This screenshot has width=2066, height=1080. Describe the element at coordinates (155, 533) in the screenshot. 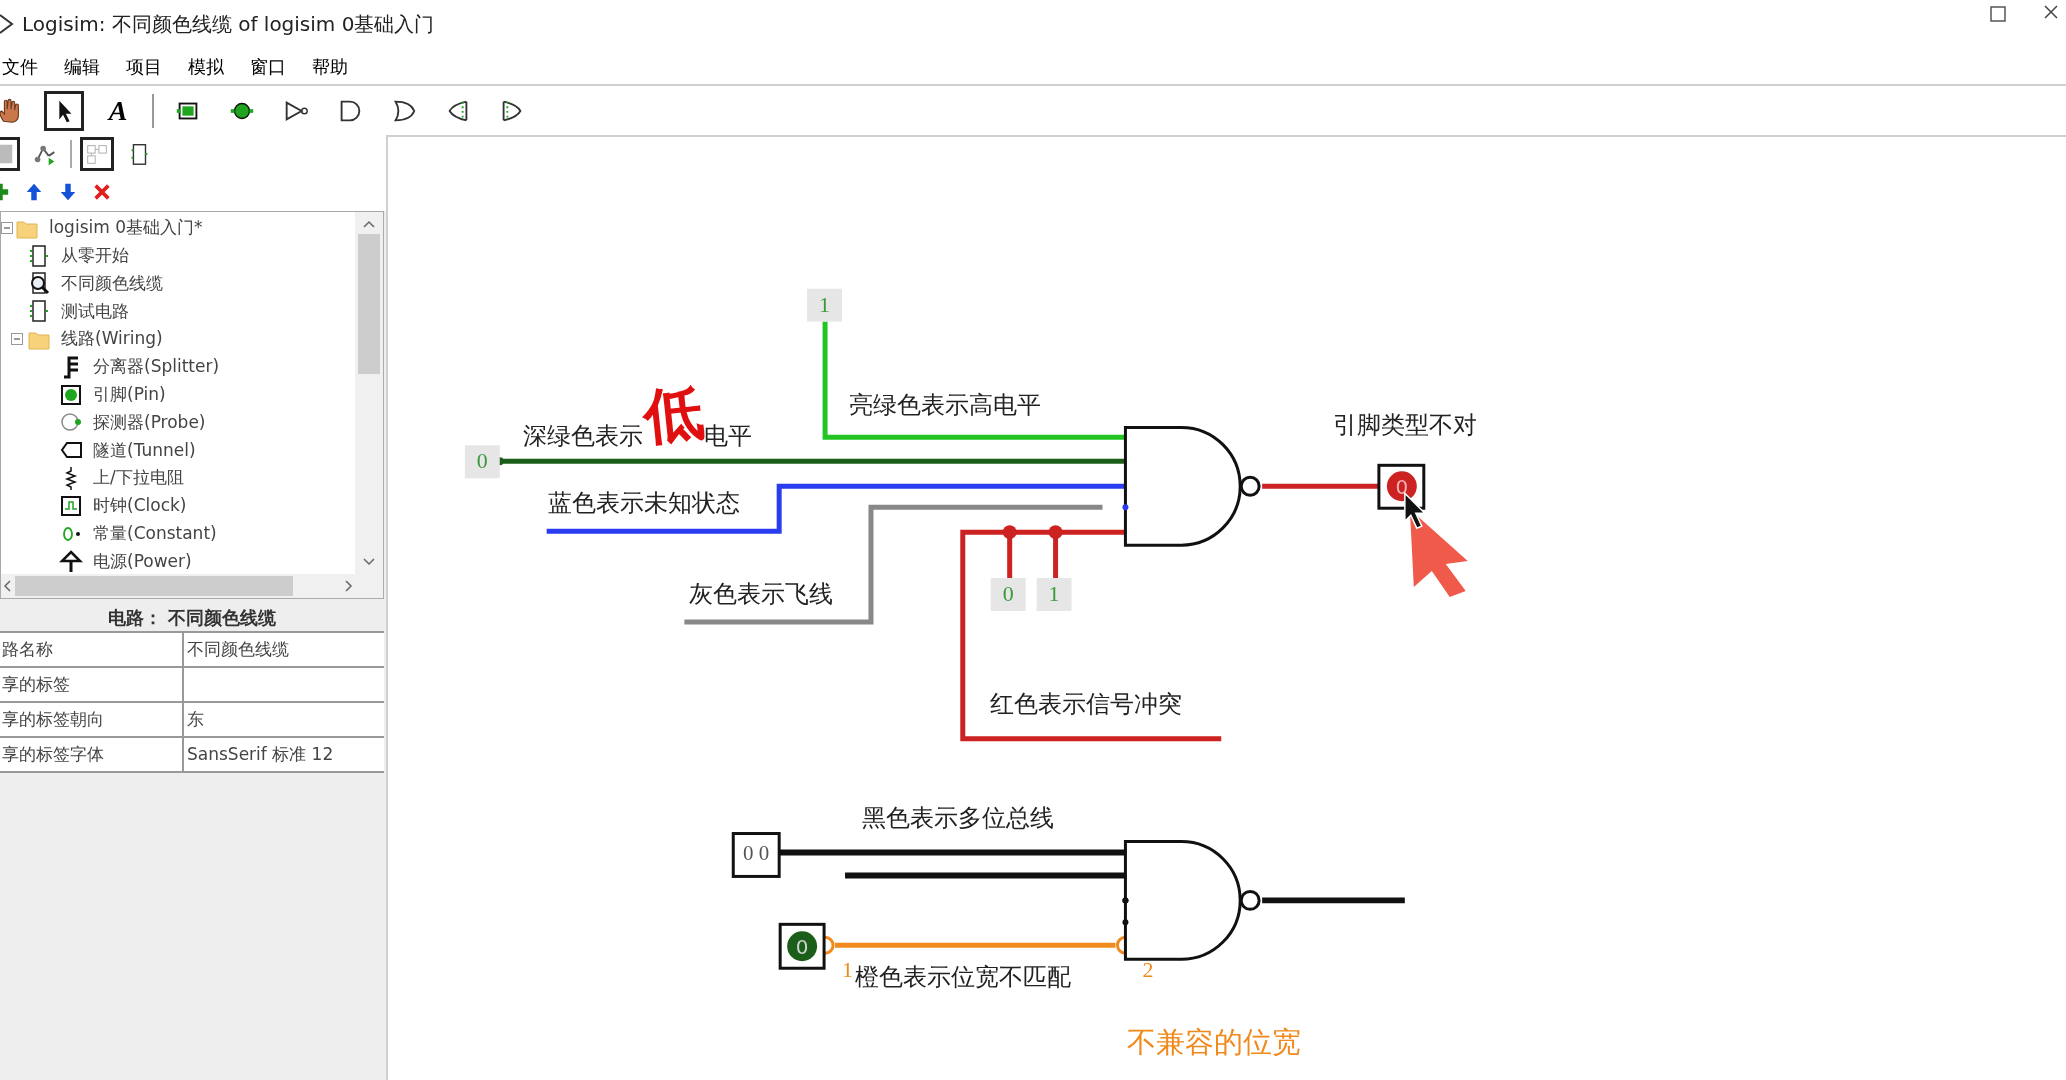

I see `tree-item: 常量(Constant)` at that location.